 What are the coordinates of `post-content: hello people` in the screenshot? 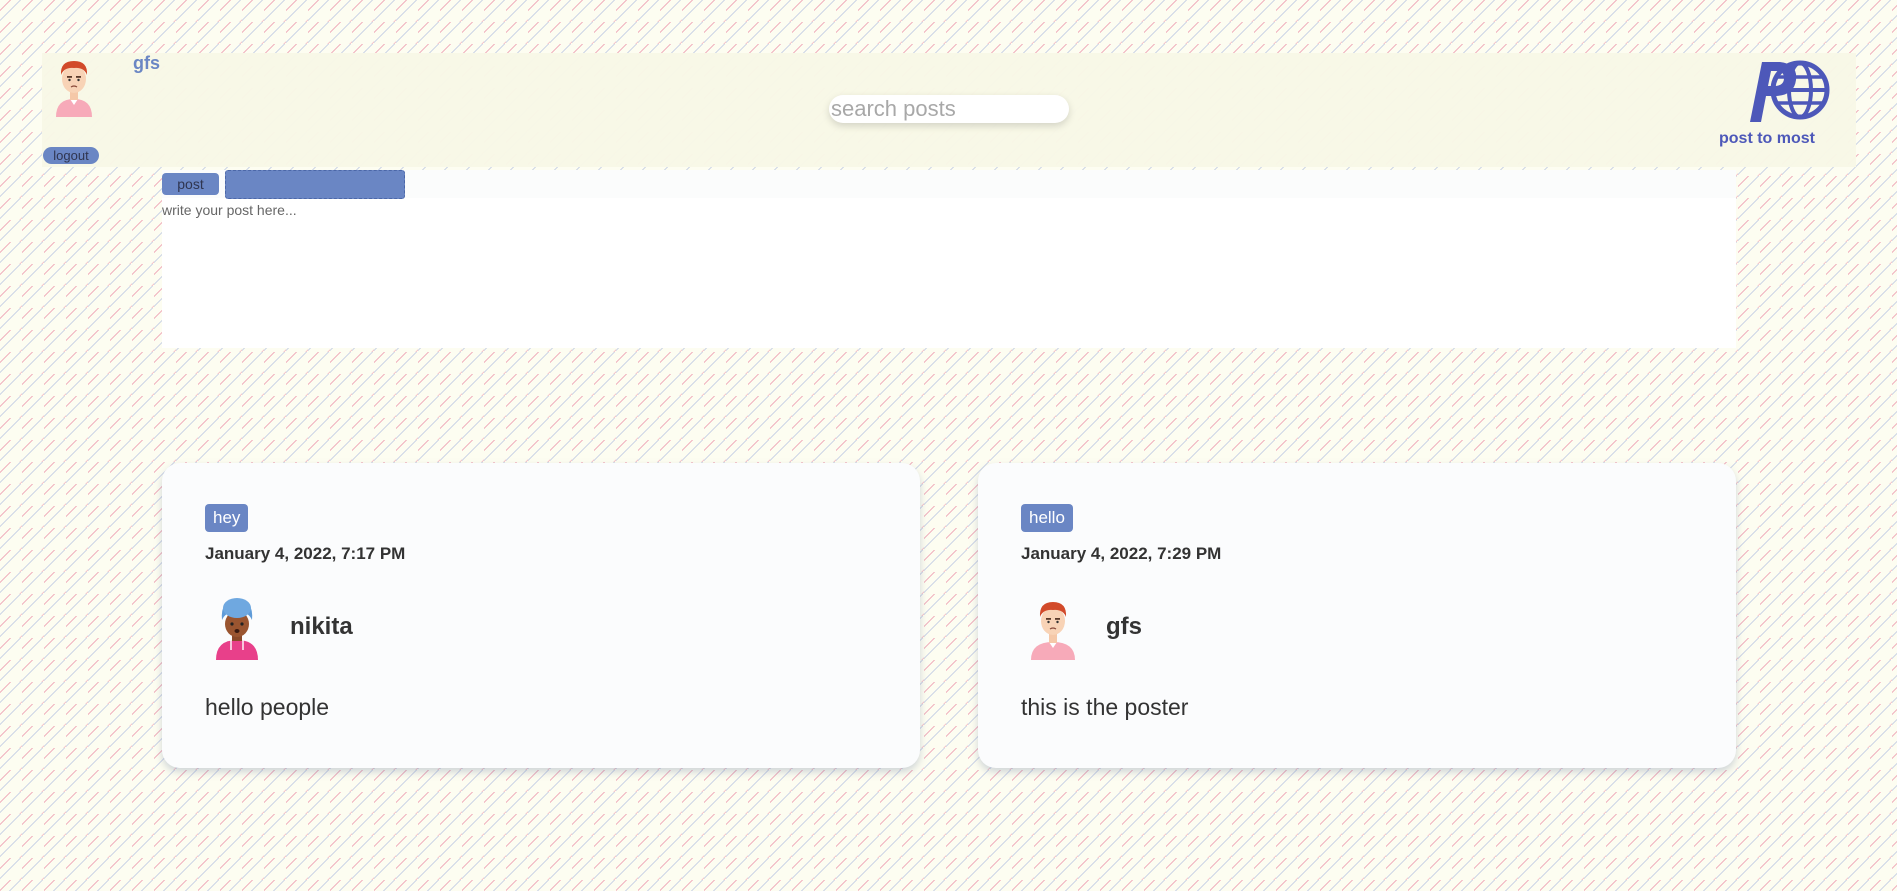 It's located at (267, 707).